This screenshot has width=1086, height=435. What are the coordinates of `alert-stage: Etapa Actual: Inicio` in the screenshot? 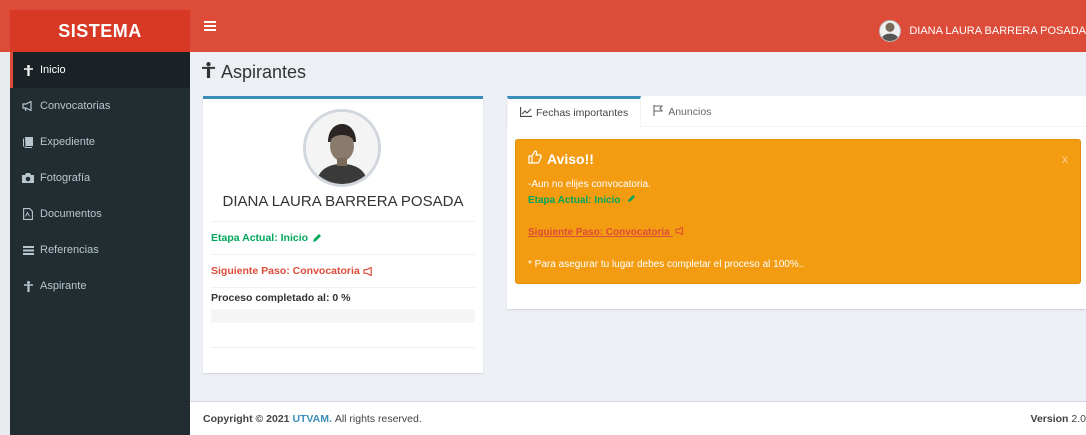 It's located at (582, 200).